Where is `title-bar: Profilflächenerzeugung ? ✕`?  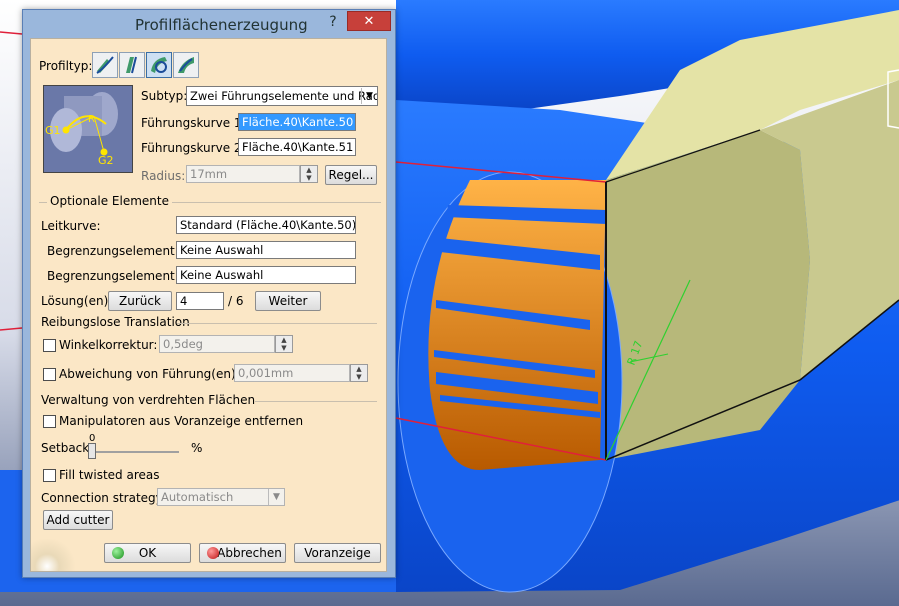
title-bar: Profilflächenerzeugung ? ✕ is located at coordinates (209, 23).